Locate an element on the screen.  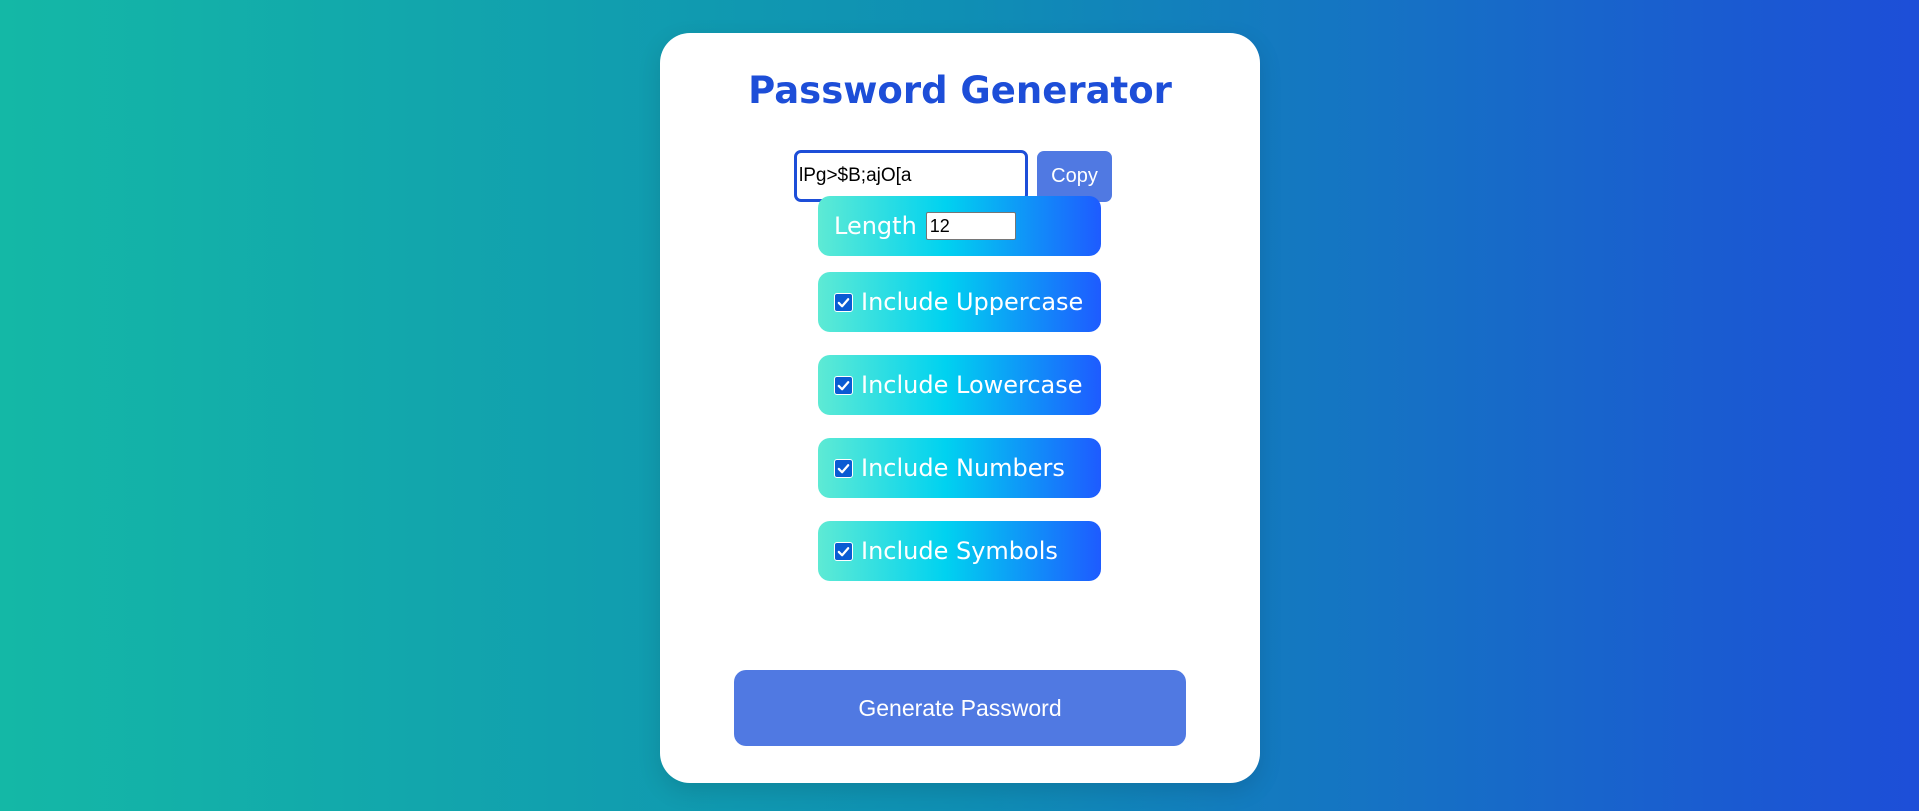
uppercase-label: Include Uppercase is located at coordinates (972, 302).